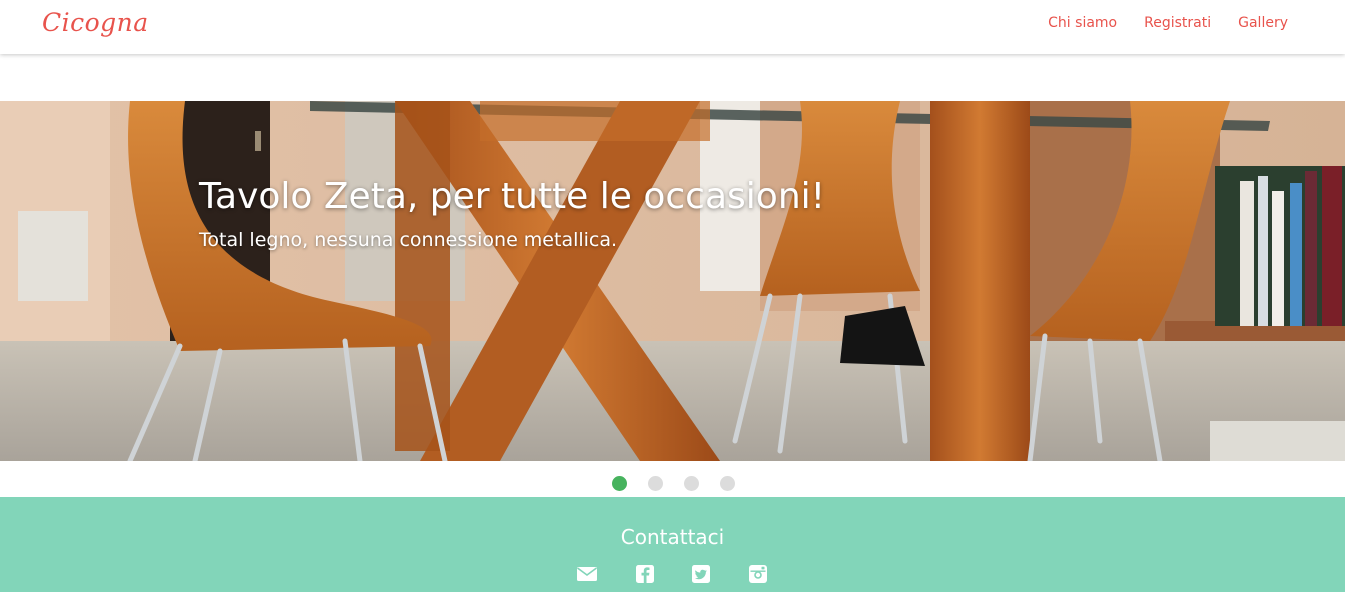 This screenshot has height=592, width=1345. Describe the element at coordinates (672, 537) in the screenshot. I see `footer-title: Contattaci` at that location.